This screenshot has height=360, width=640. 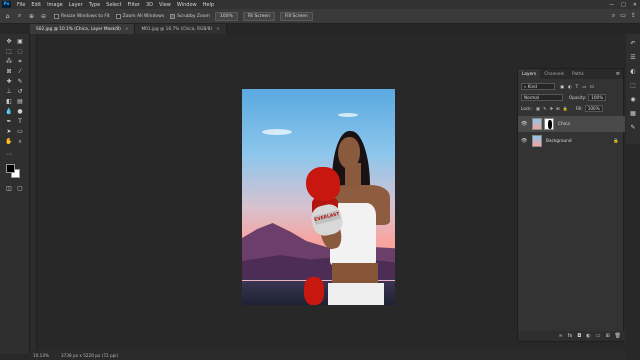 What do you see at coordinates (20, 51) in the screenshot?
I see `lasso-tool-icon: ◌` at bounding box center [20, 51].